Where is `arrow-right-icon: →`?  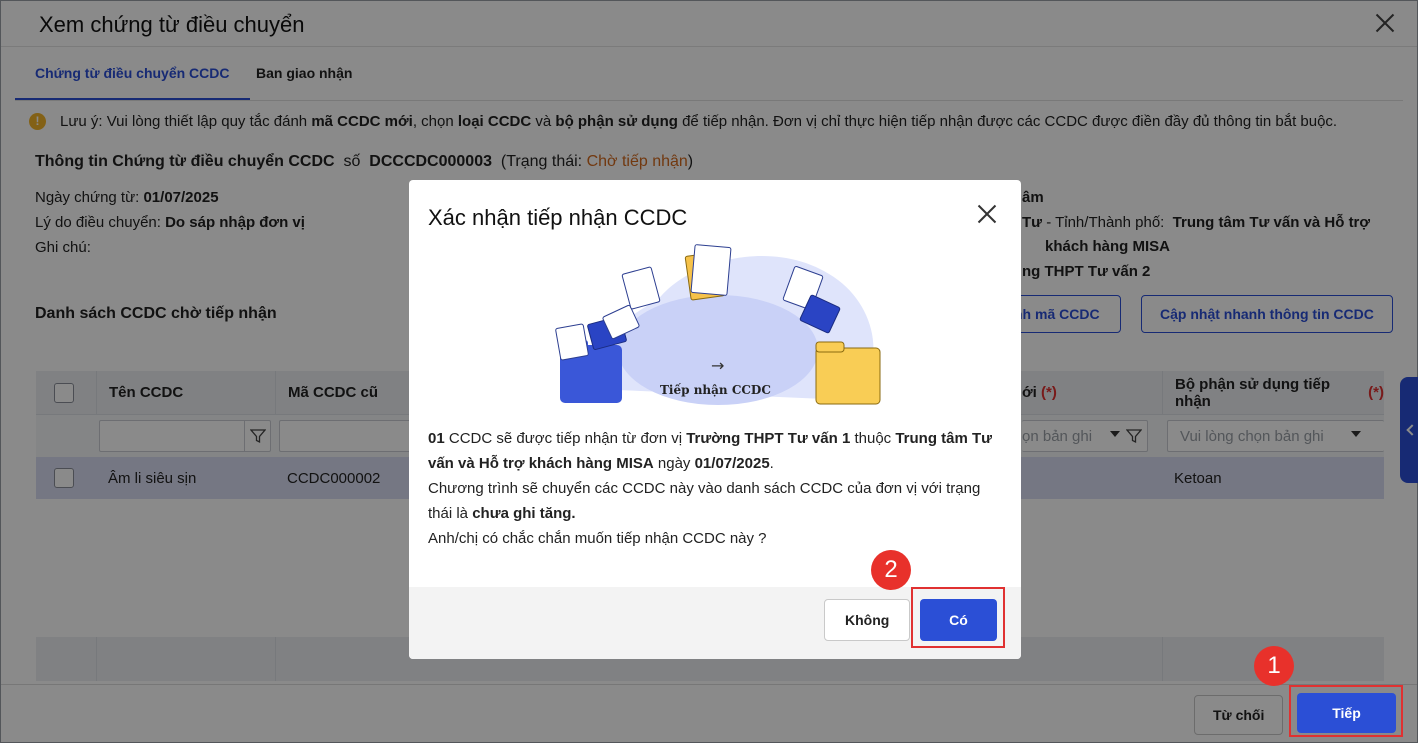 arrow-right-icon: → is located at coordinates (717, 365).